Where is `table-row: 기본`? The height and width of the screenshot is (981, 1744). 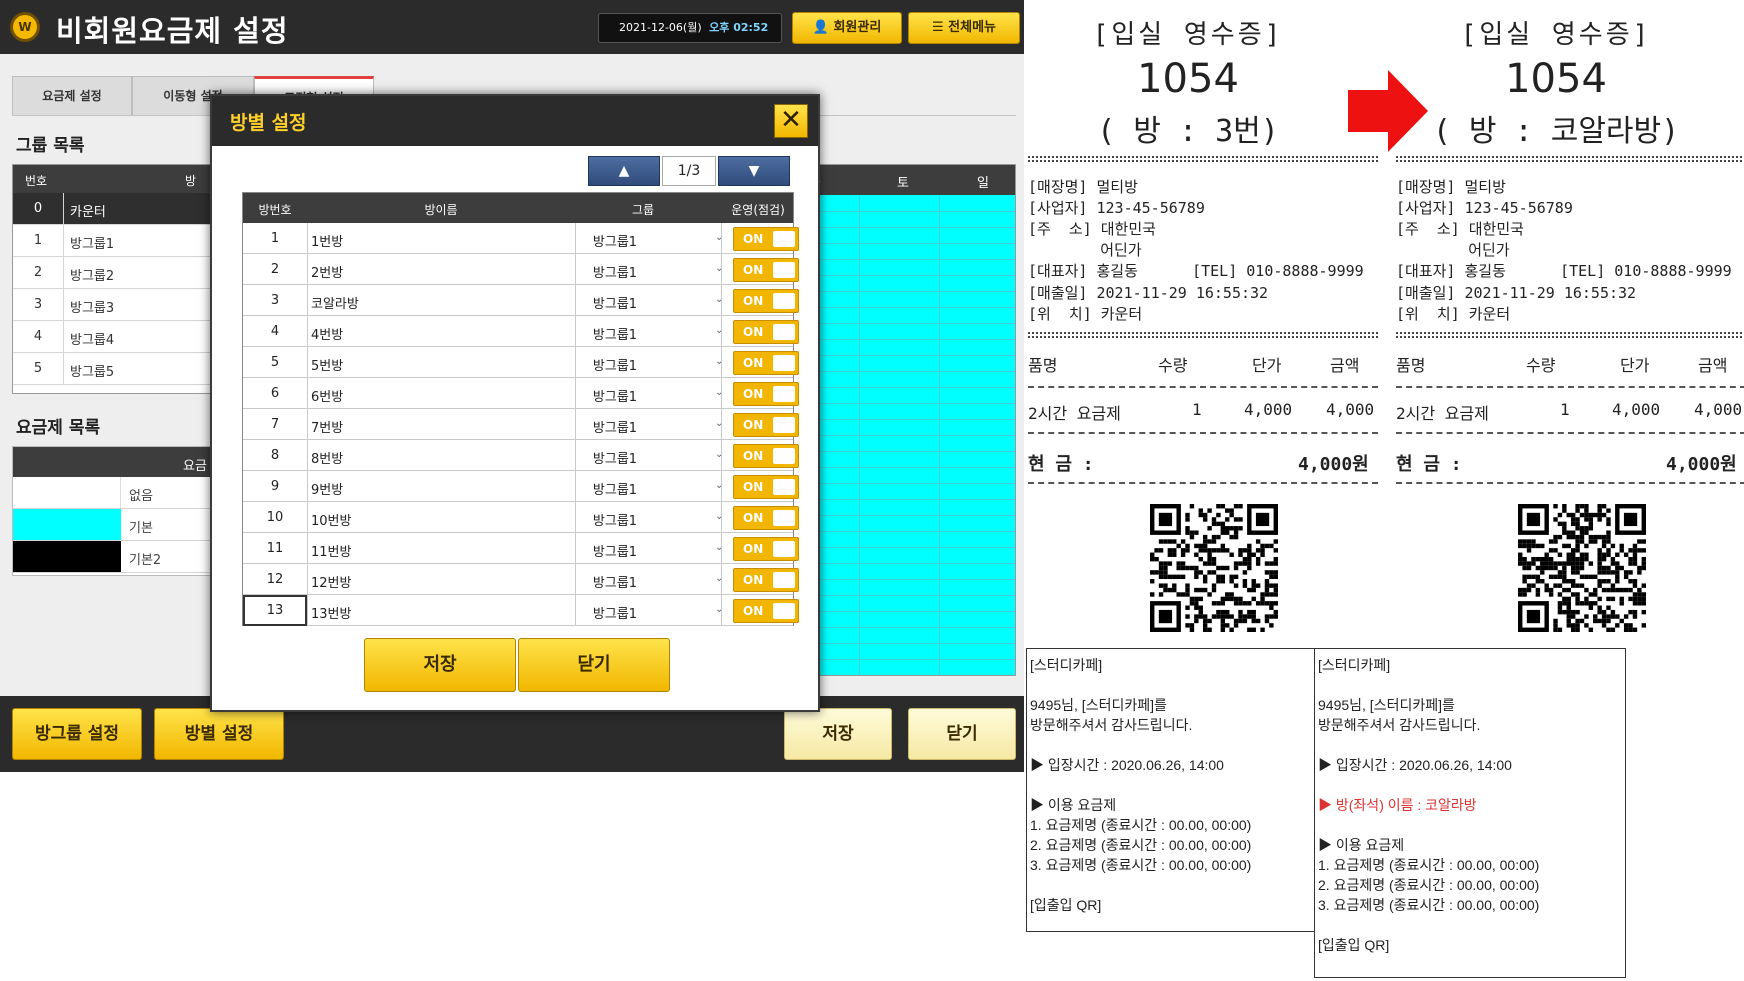
table-row: 기본 is located at coordinates (112, 525).